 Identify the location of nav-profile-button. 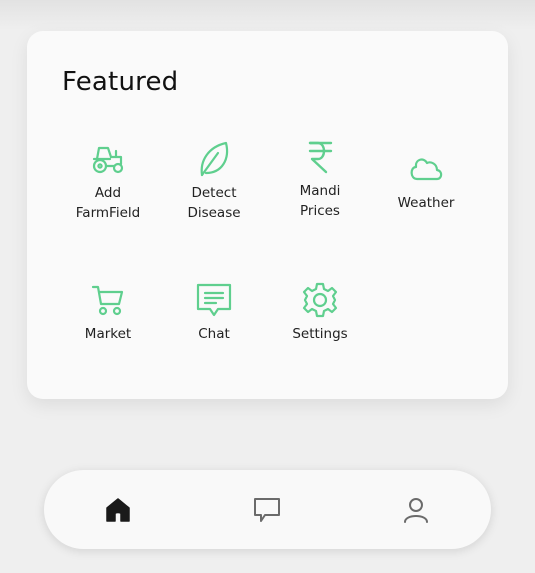
(416, 510).